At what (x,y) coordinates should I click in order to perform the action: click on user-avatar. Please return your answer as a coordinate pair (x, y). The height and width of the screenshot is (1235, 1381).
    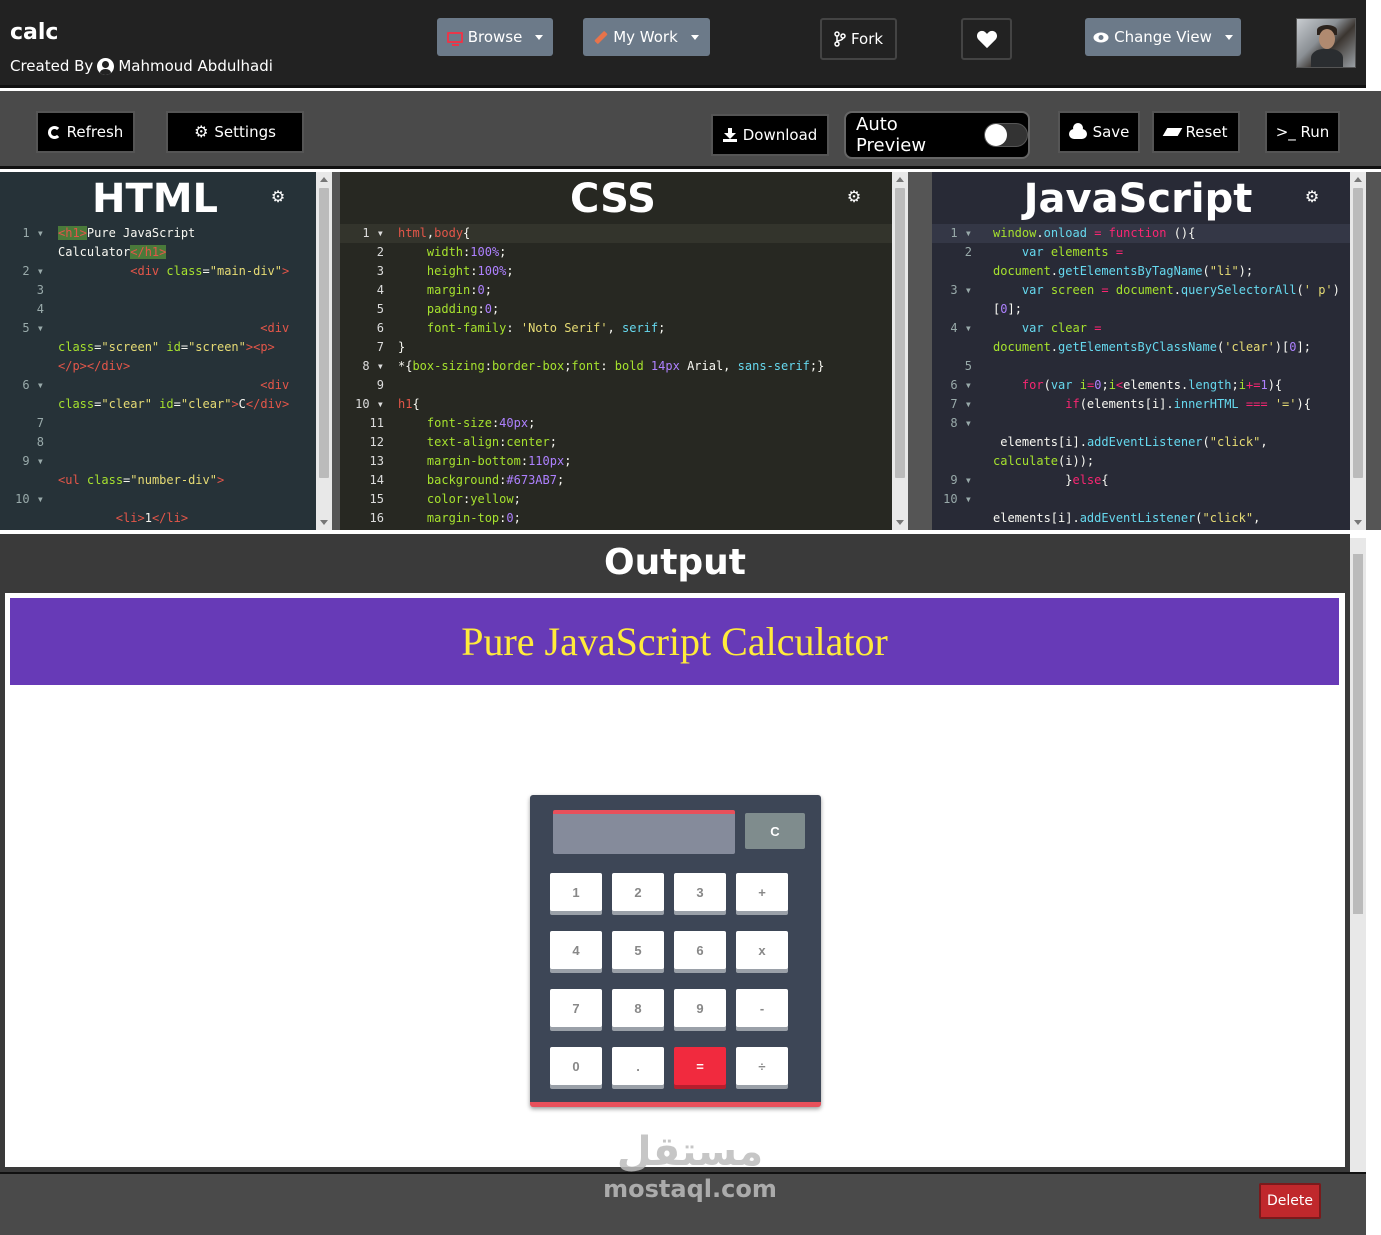
    Looking at the image, I should click on (1326, 43).